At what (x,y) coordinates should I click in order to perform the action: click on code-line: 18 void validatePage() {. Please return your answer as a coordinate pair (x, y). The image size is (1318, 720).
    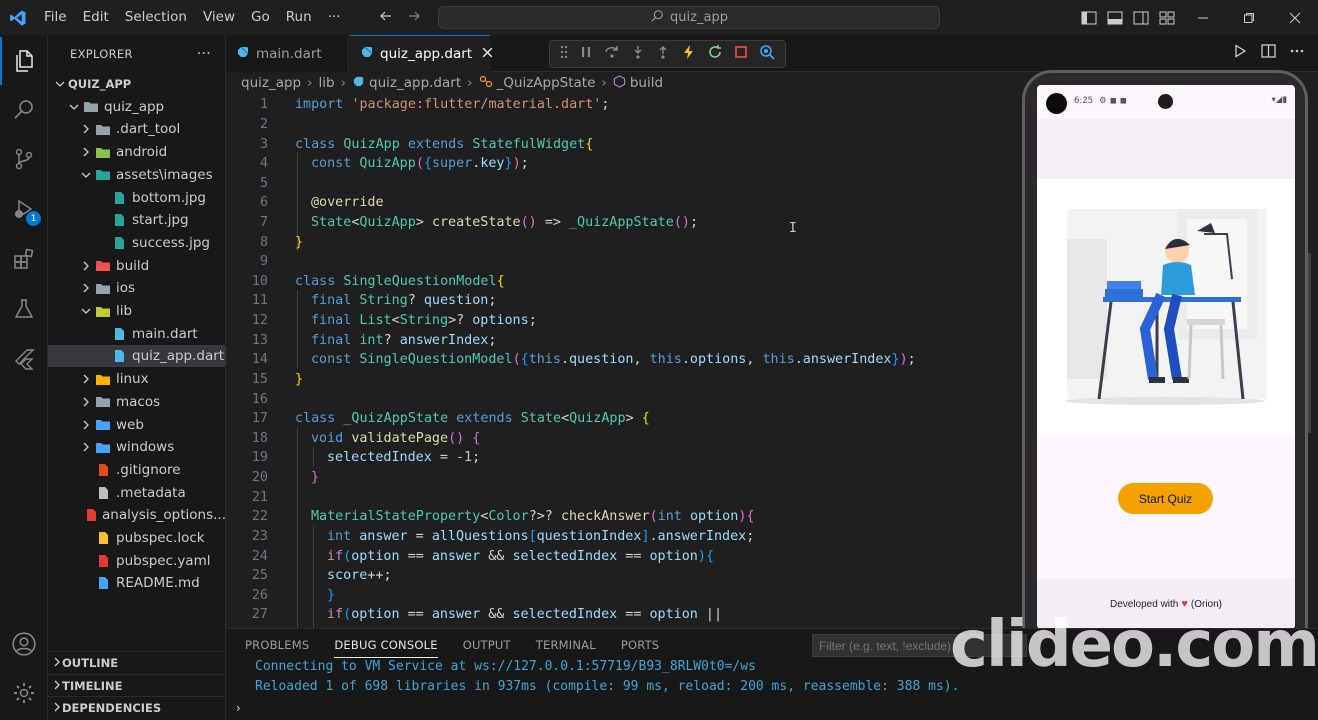
    Looking at the image, I should click on (621, 439).